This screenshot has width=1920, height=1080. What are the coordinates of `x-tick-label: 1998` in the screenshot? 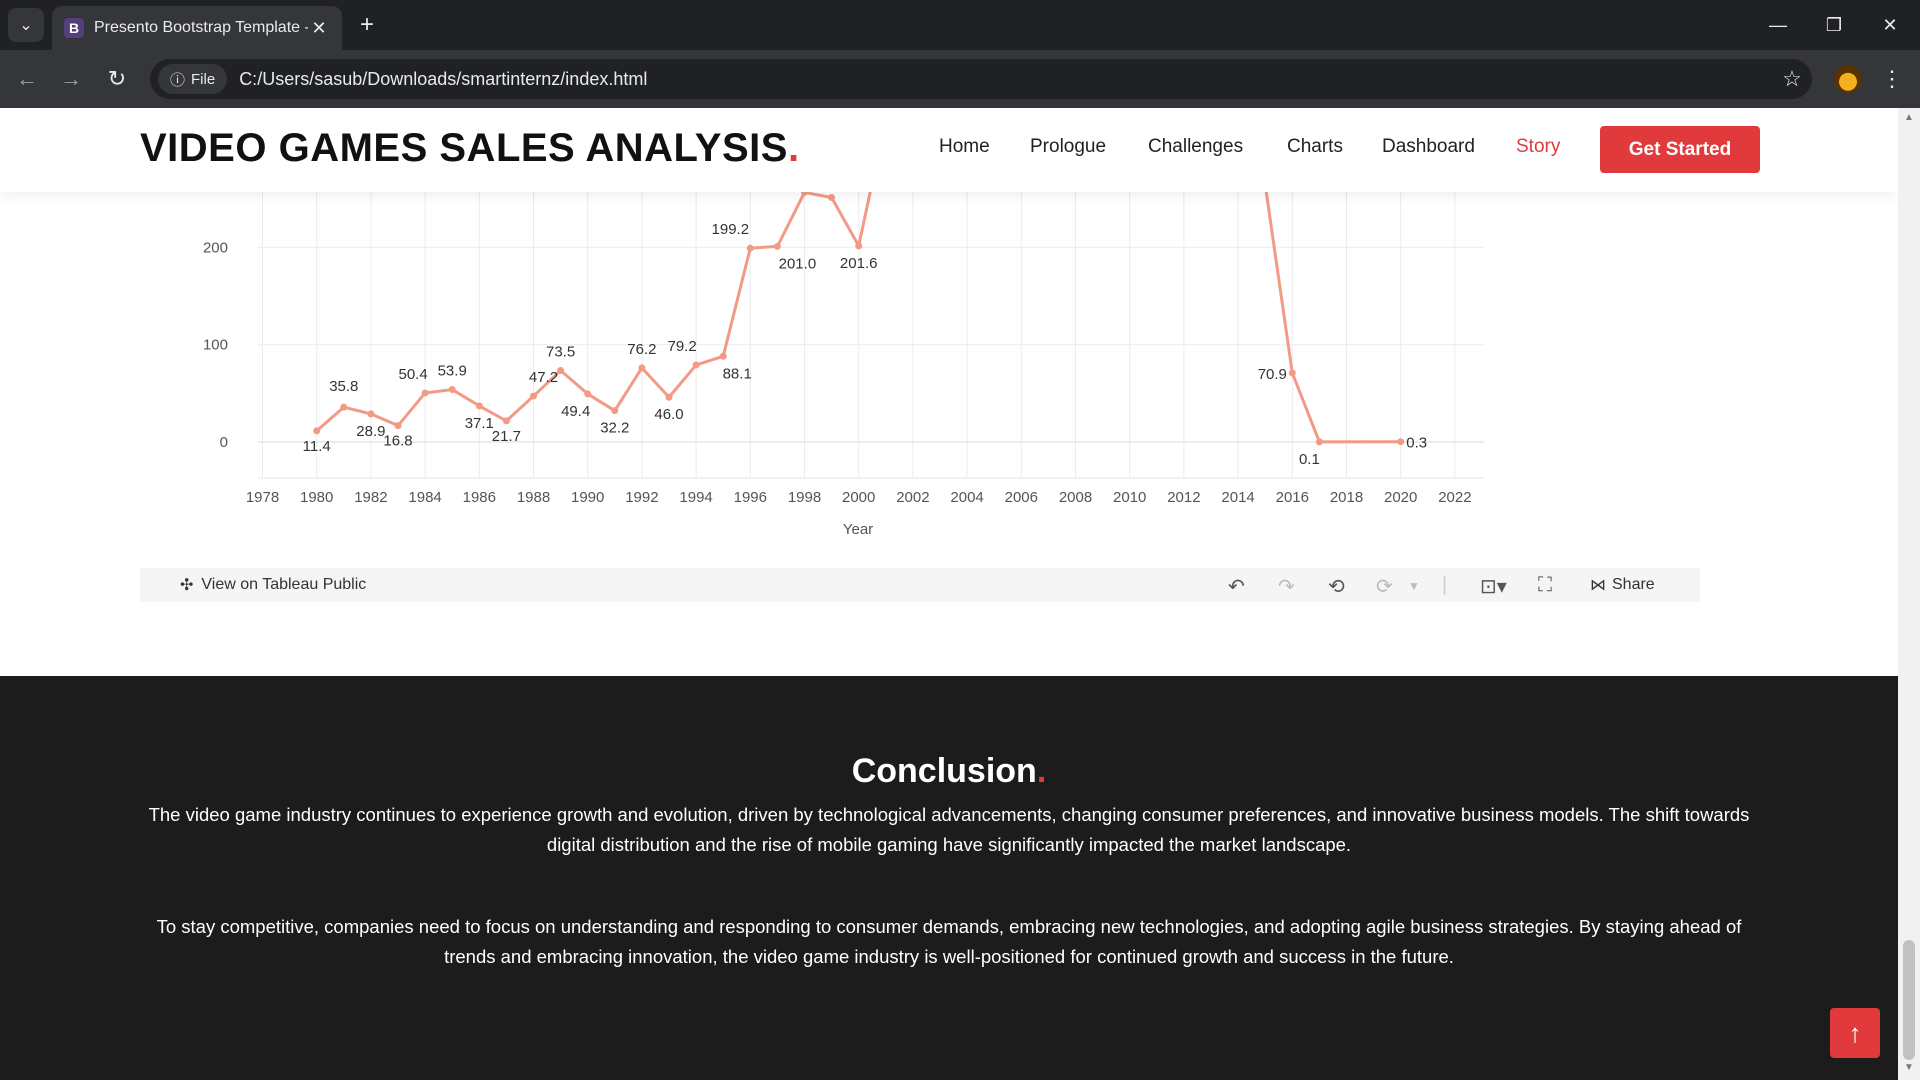 It's located at (804, 497).